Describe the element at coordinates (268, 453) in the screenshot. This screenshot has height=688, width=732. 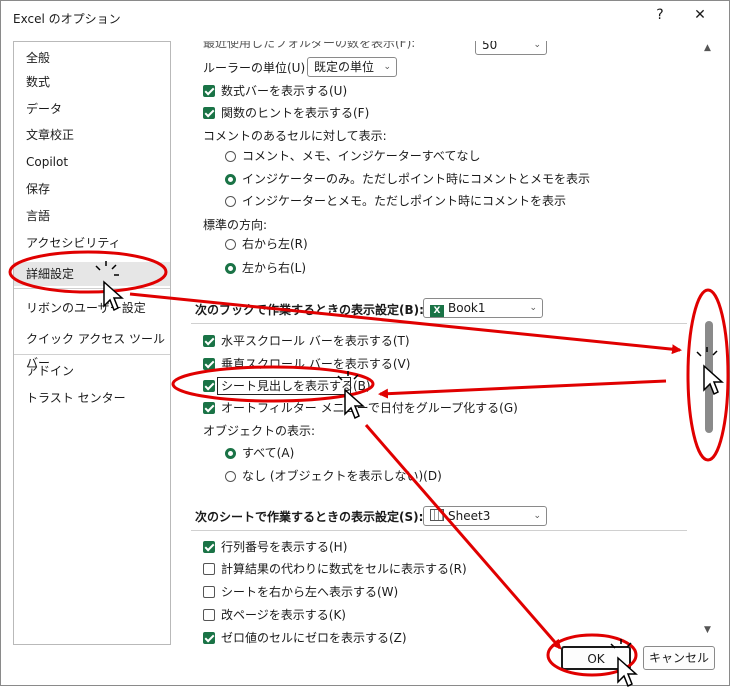
I see `objects-all-label: すべて(A)` at that location.